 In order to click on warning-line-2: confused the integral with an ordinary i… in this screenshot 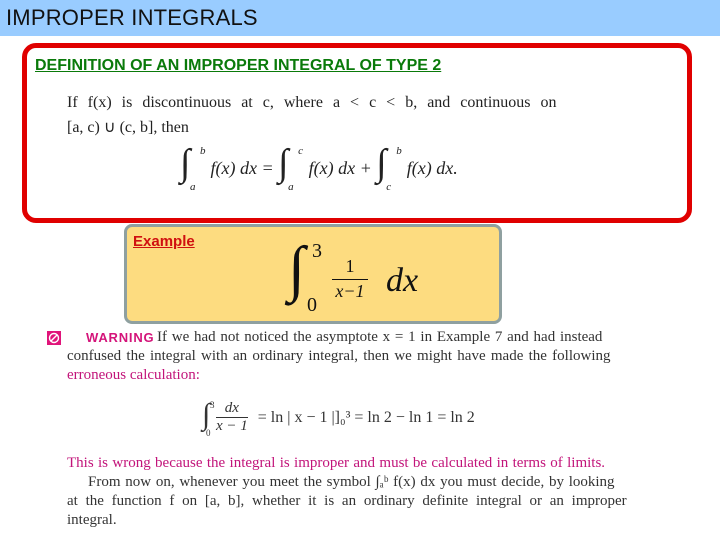, I will do `click(339, 356)`.